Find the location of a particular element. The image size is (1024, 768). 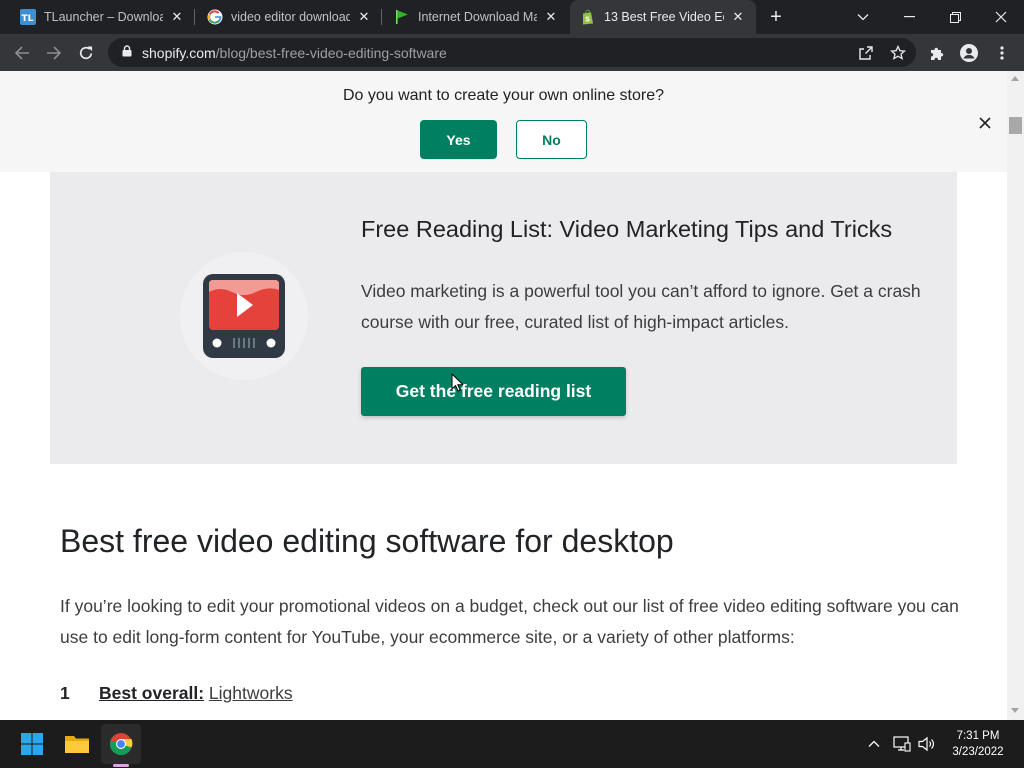

shopify-icon: S is located at coordinates (588, 17).